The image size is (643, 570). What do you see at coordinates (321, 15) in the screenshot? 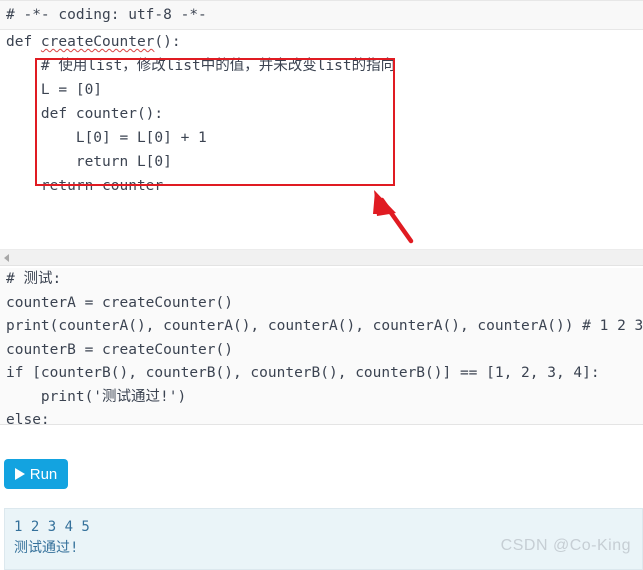
I see `code-line: # -*- coding: utf-8 -*-` at bounding box center [321, 15].